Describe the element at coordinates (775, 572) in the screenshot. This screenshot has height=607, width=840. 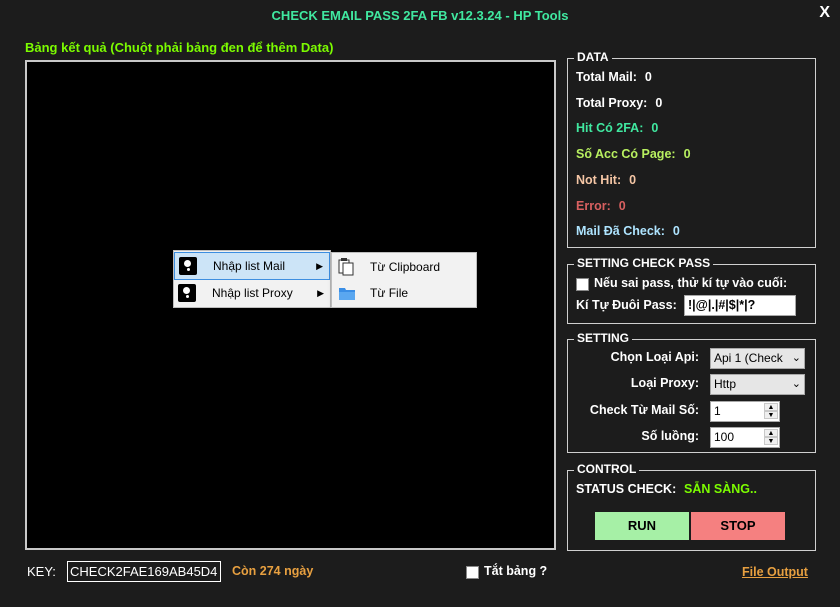
I see `file-output-link: File Output` at that location.